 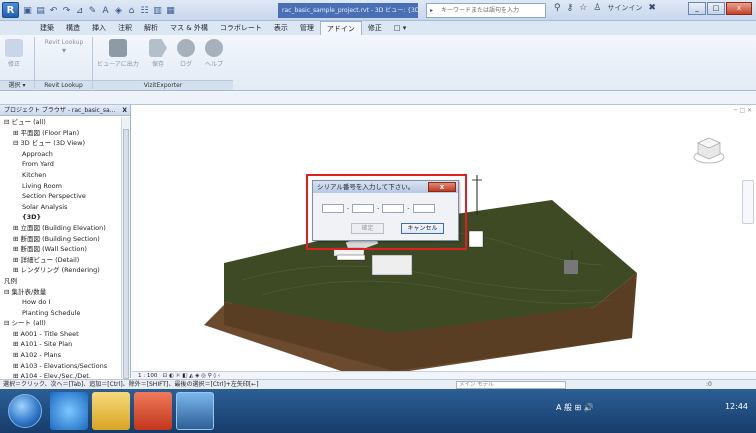 I want to click on tab-massing-site: マス & 外構, so click(x=189, y=28).